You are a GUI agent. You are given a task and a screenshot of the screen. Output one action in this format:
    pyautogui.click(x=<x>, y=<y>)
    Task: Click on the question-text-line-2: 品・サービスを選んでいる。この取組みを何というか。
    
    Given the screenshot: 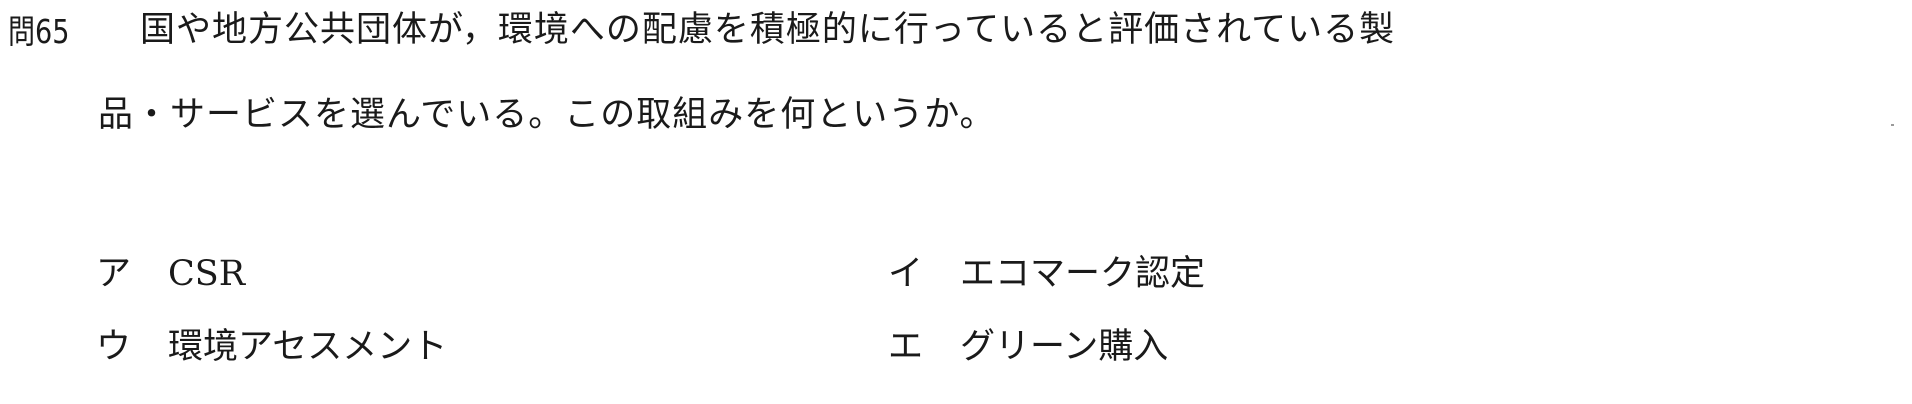 What is the action you would take?
    pyautogui.click(x=547, y=115)
    